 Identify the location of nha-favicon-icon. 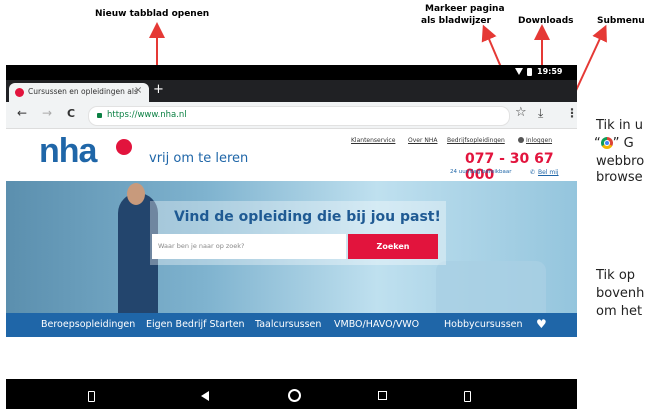
(19, 92).